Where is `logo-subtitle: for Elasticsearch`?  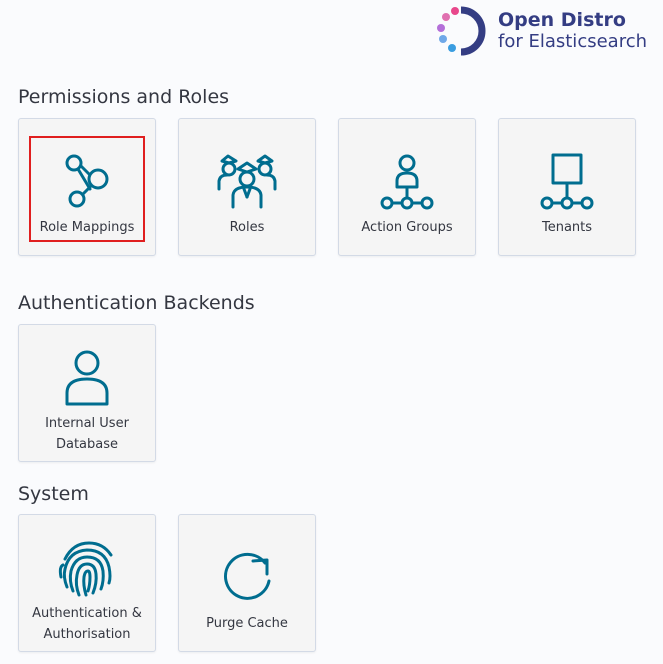 logo-subtitle: for Elasticsearch is located at coordinates (573, 41).